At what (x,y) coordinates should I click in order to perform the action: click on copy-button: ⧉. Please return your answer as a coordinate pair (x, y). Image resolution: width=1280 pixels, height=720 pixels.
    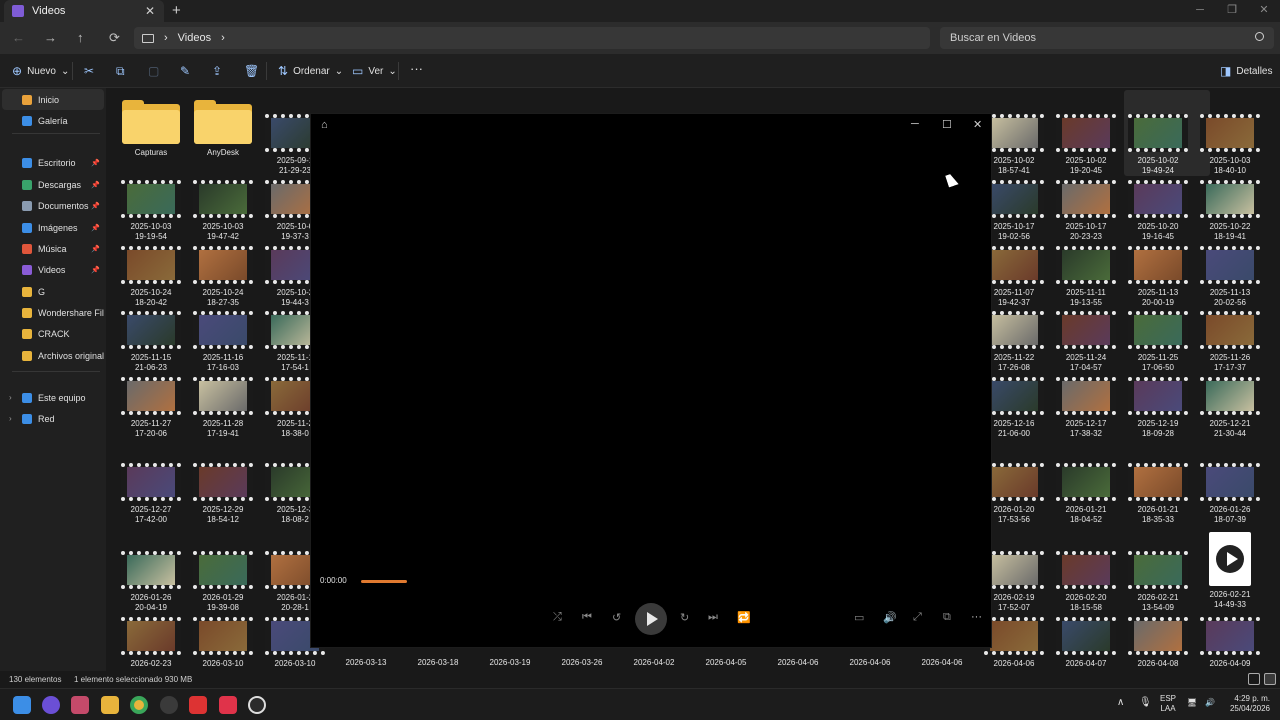
    Looking at the image, I should click on (120, 71).